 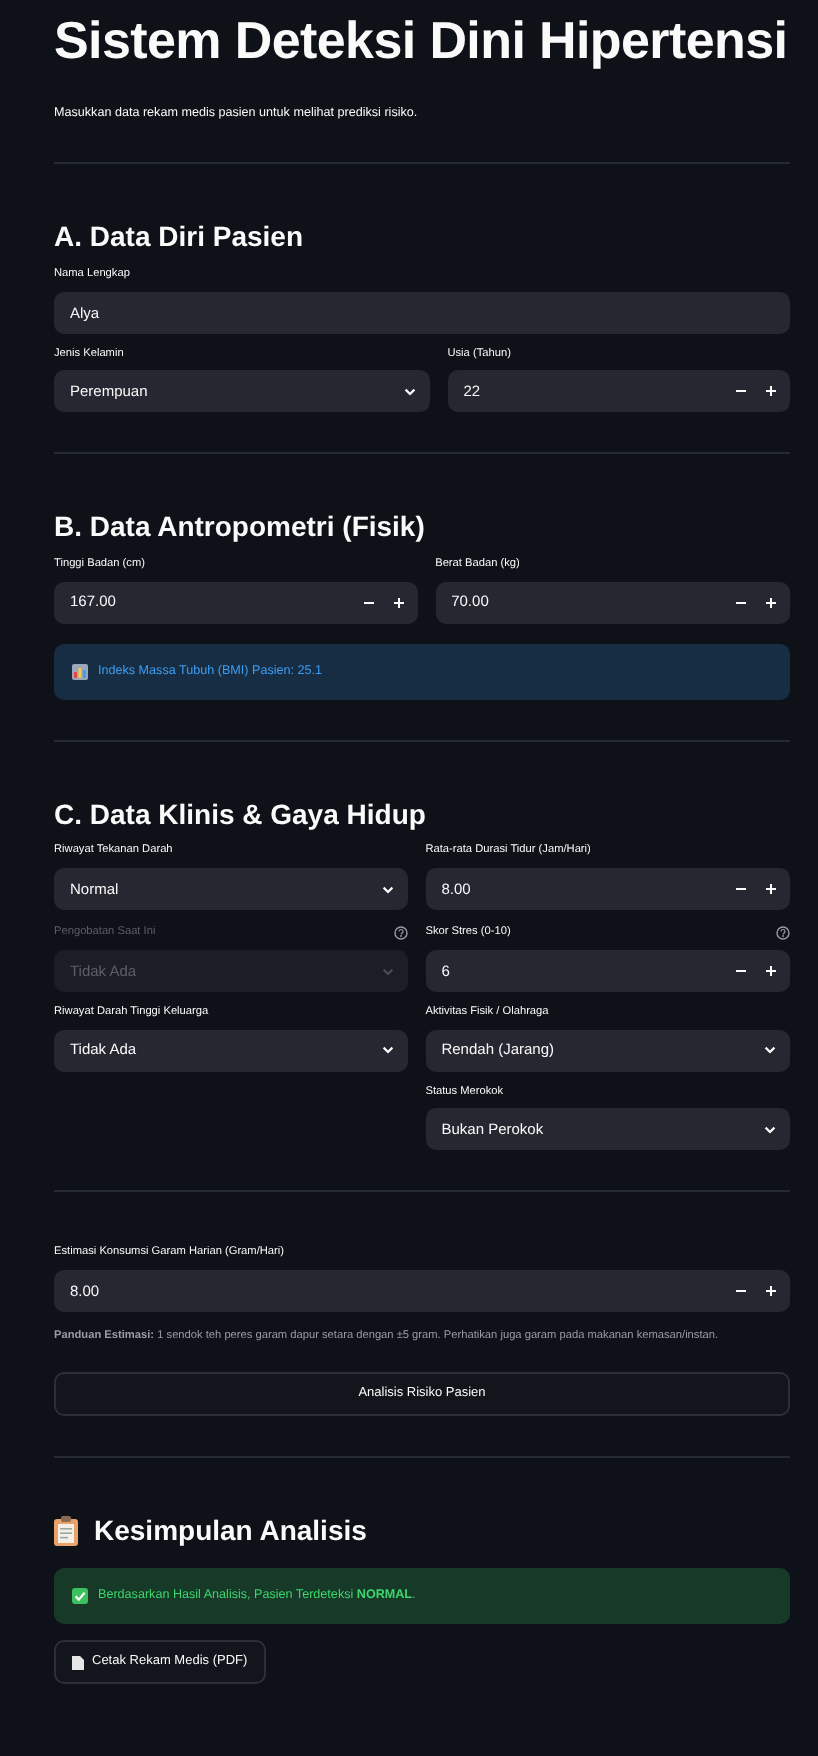 I want to click on document-icon, so click(x=78, y=1662).